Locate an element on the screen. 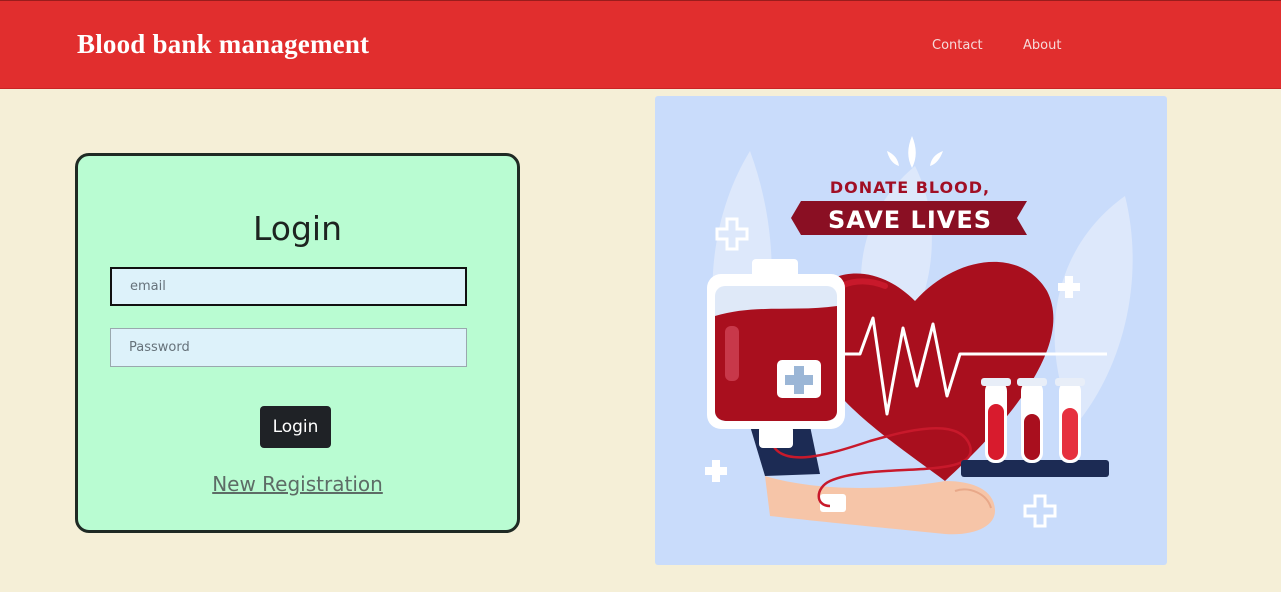 This screenshot has width=1281, height=592. email-field is located at coordinates (288, 286).